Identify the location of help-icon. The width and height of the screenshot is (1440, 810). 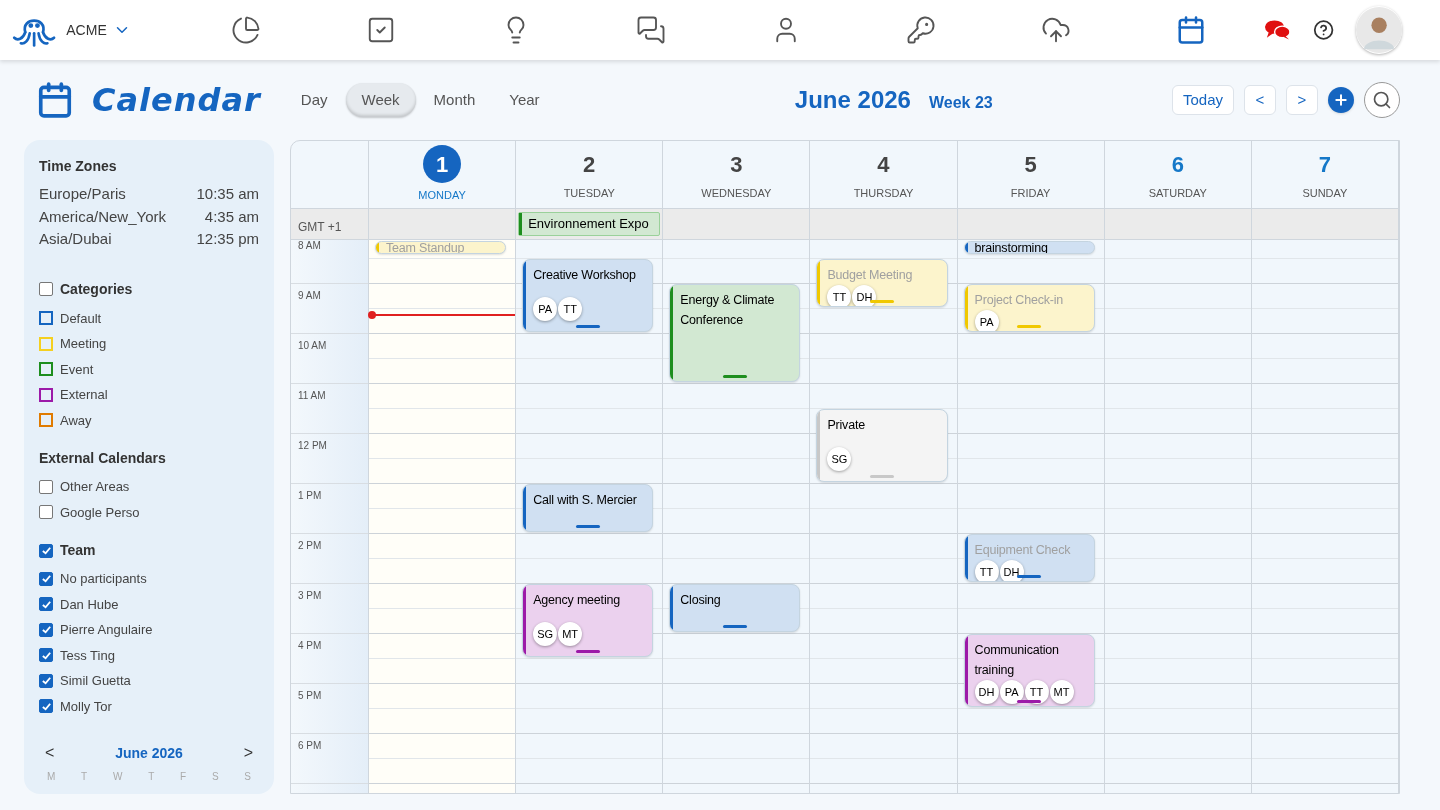
(1323, 30).